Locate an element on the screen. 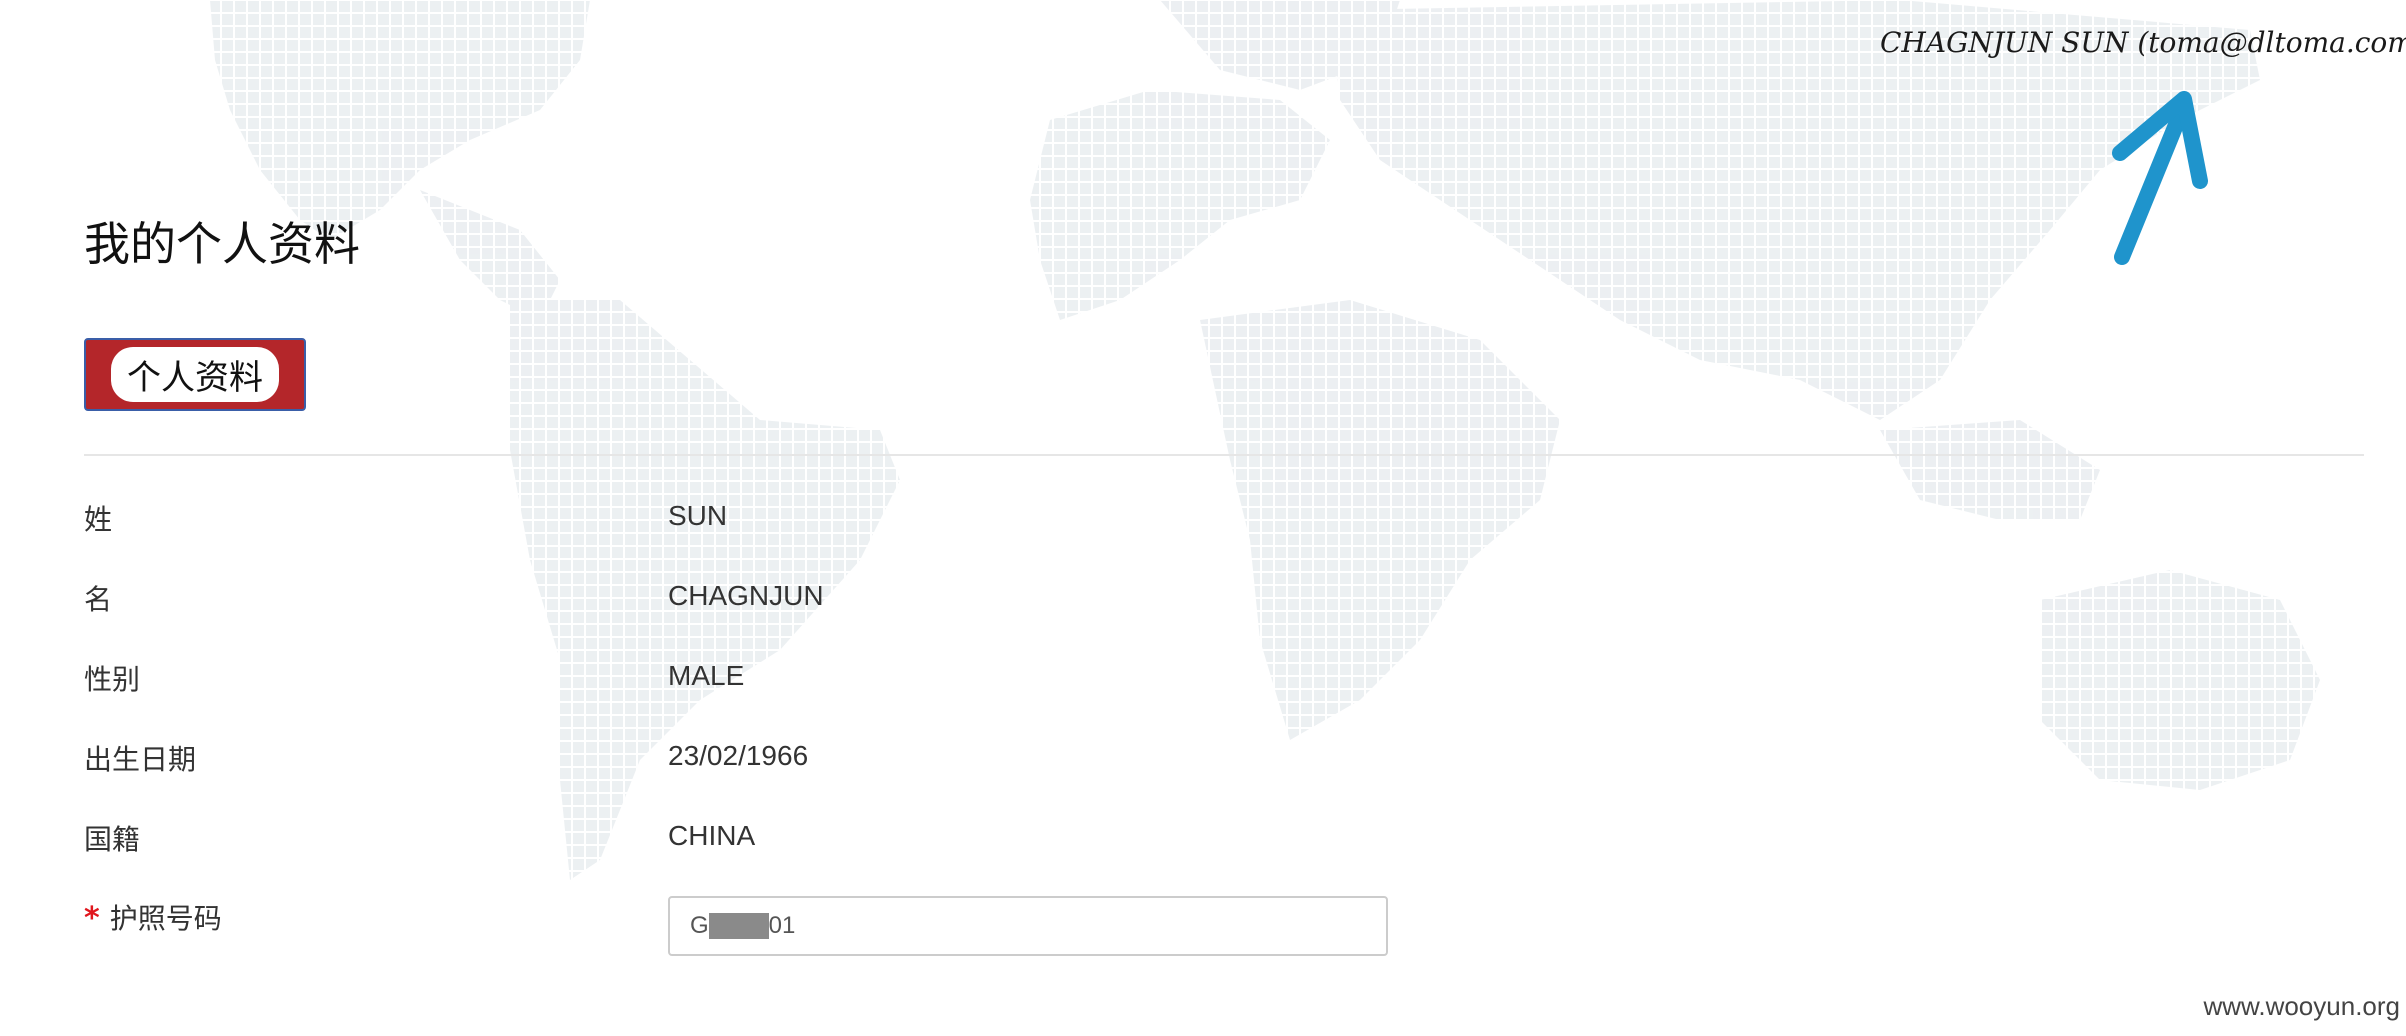 The image size is (2406, 1036). field-label-given-name: 名 is located at coordinates (98, 599).